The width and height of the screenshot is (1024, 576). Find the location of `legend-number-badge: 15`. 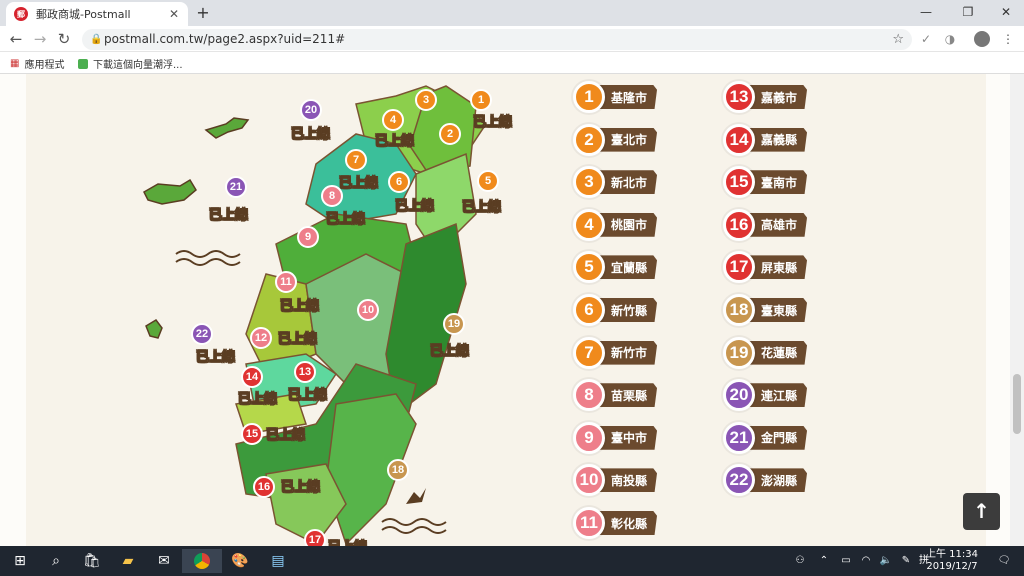

legend-number-badge: 15 is located at coordinates (739, 182).